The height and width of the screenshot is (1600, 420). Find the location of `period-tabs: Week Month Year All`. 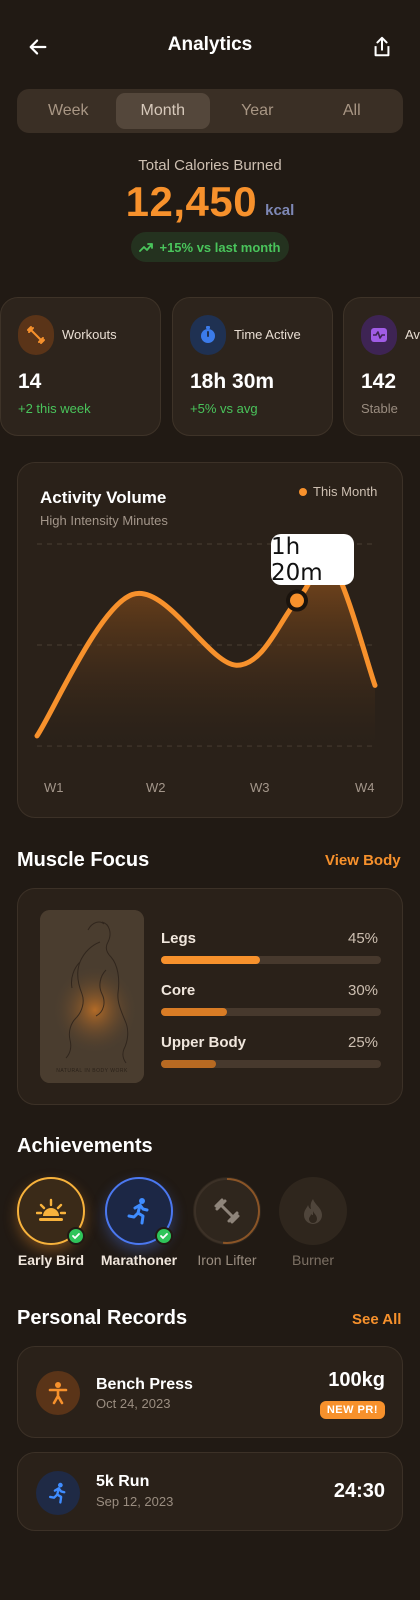

period-tabs: Week Month Year All is located at coordinates (210, 111).